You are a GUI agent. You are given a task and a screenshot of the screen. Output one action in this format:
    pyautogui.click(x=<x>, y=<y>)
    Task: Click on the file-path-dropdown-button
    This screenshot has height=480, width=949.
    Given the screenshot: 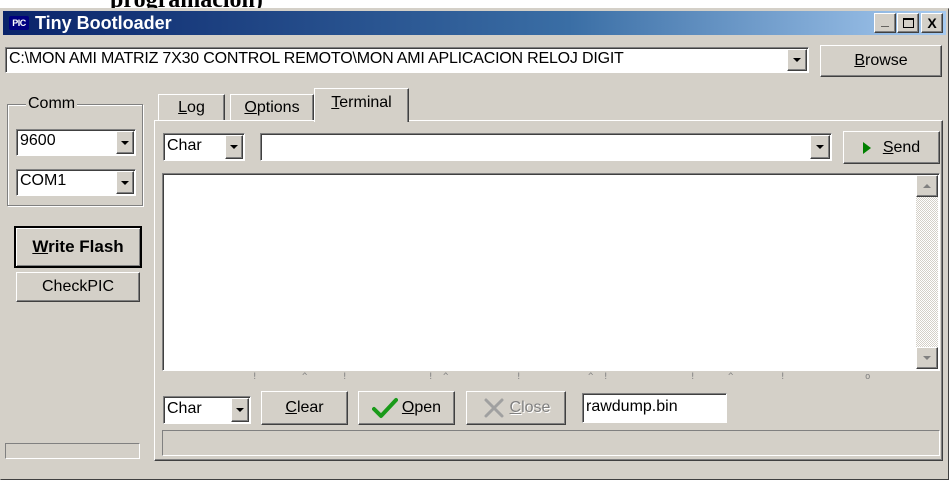 What is the action you would take?
    pyautogui.click(x=797, y=60)
    